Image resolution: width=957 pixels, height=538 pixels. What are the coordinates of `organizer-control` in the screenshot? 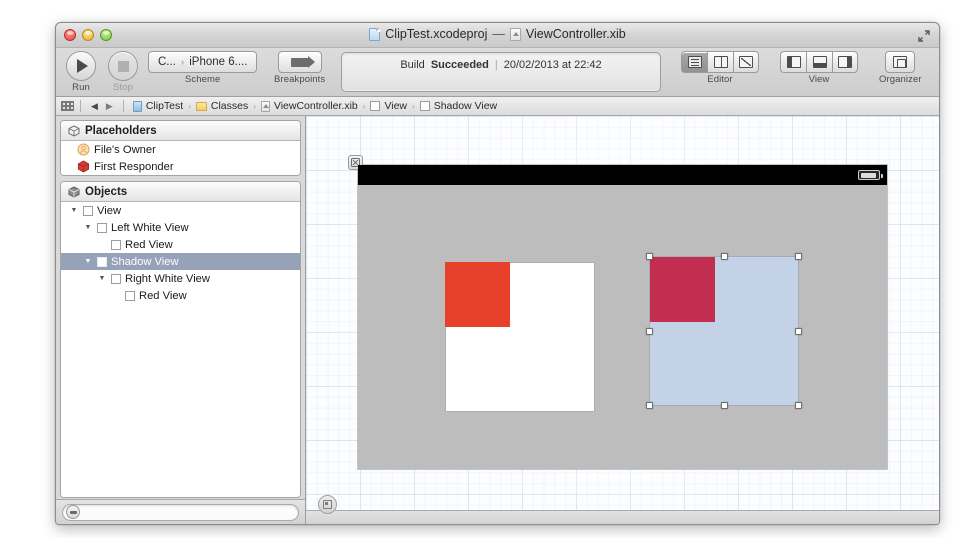 It's located at (900, 62).